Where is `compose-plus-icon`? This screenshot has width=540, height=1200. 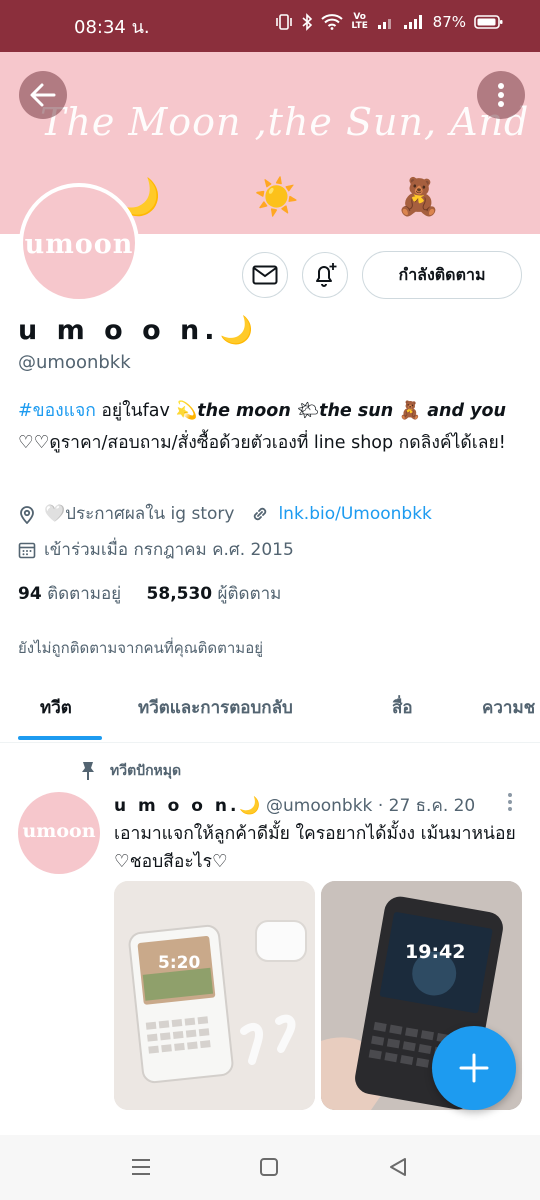 compose-plus-icon is located at coordinates (474, 1068).